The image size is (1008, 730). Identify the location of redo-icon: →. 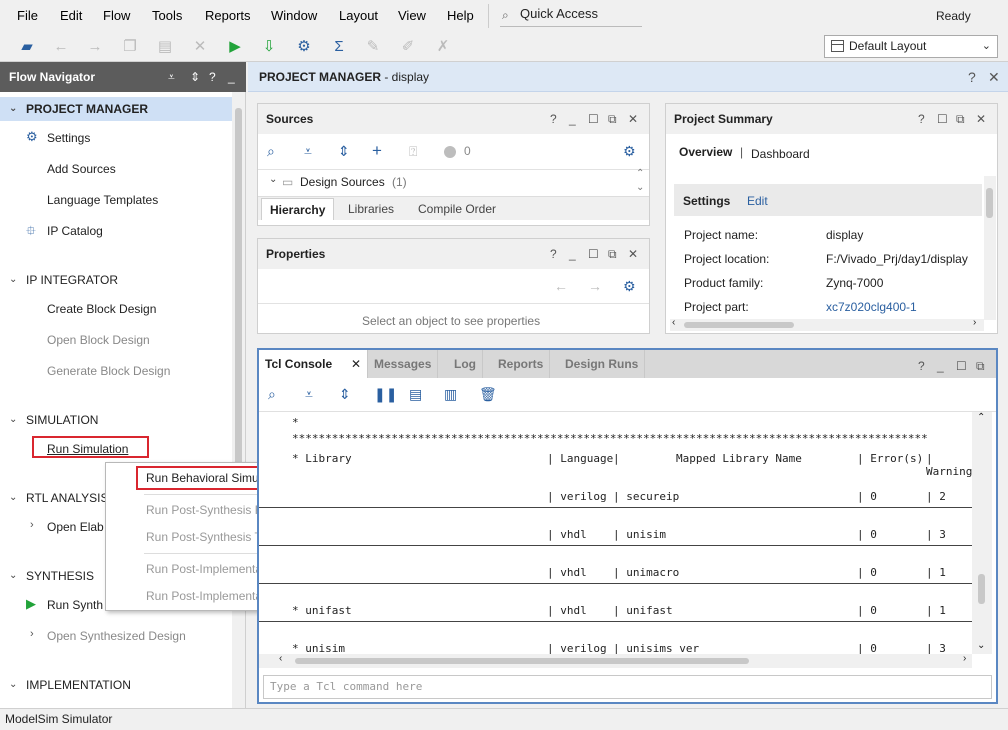
(95, 47).